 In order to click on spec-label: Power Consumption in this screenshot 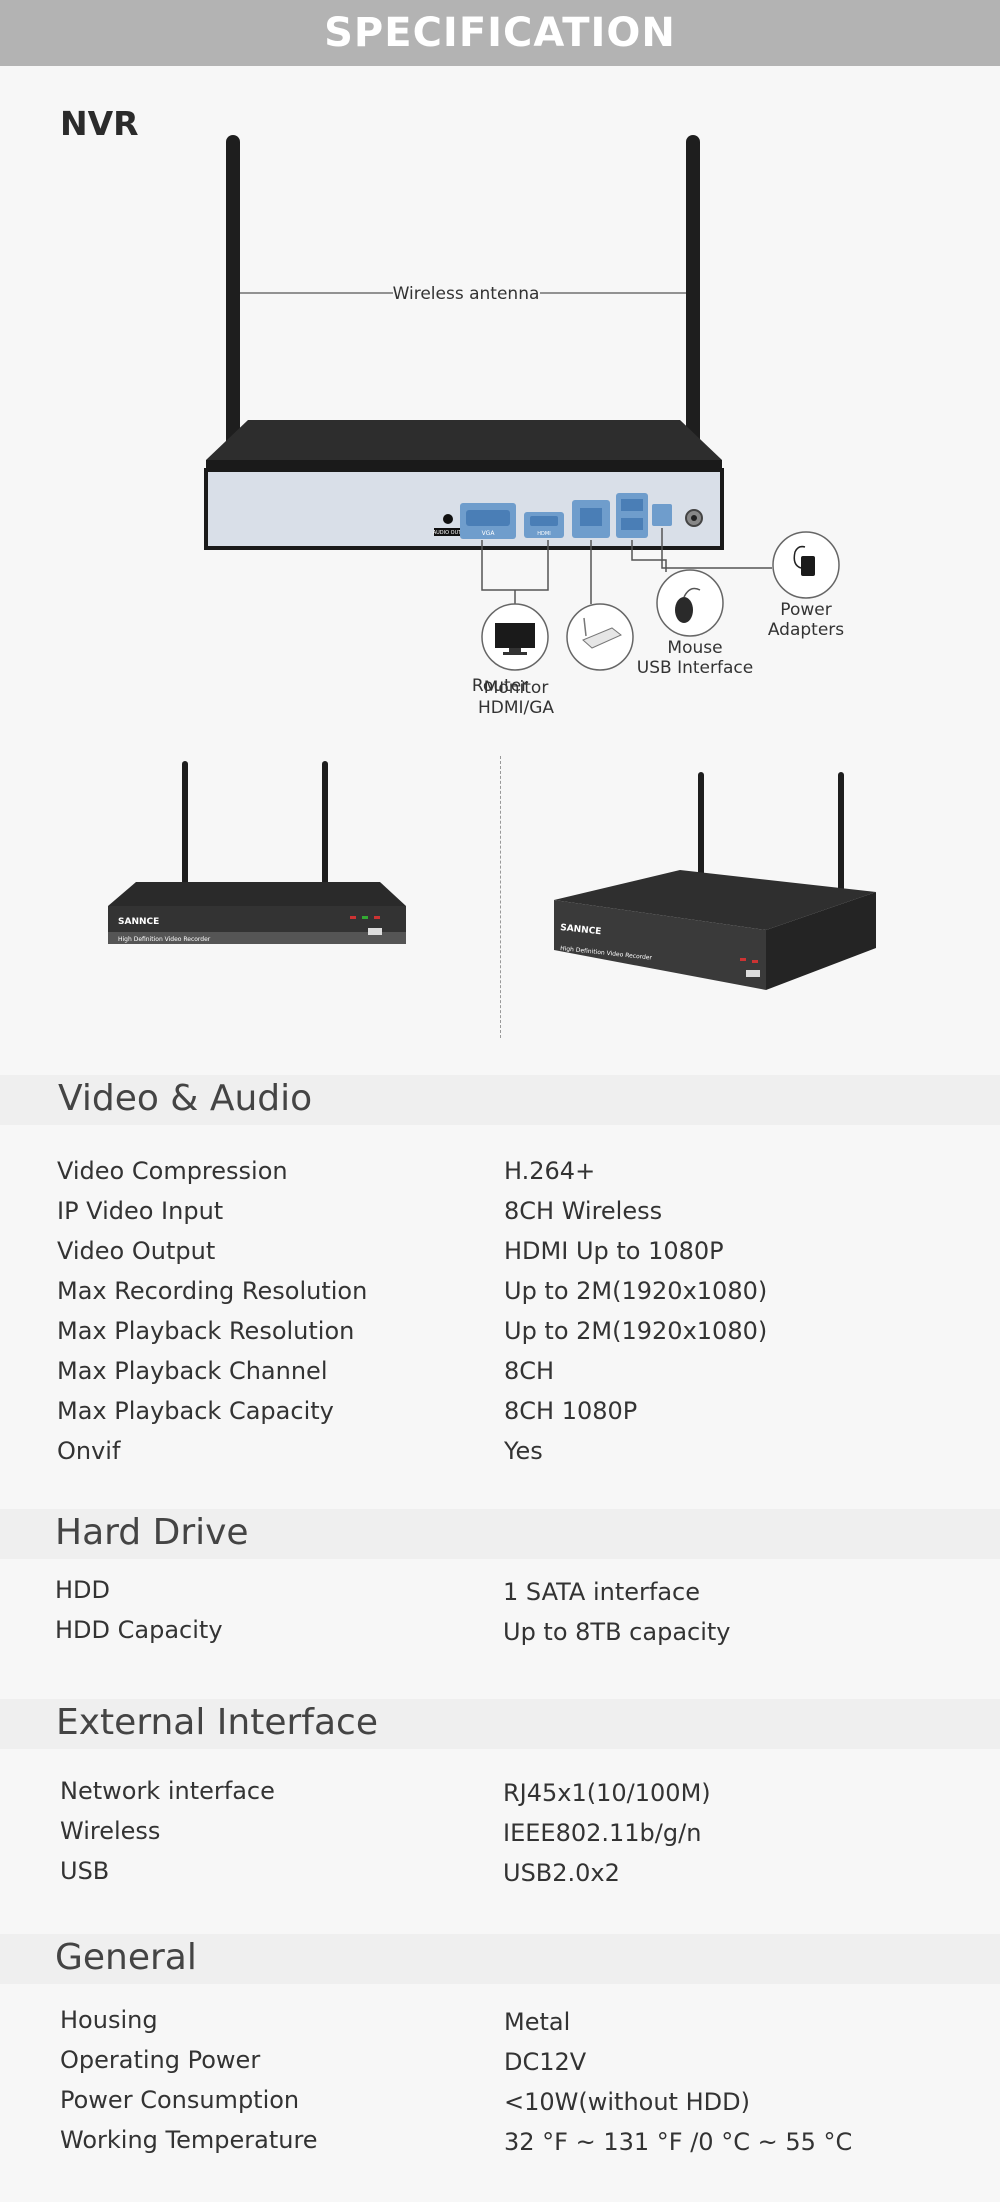, I will do `click(180, 2100)`.